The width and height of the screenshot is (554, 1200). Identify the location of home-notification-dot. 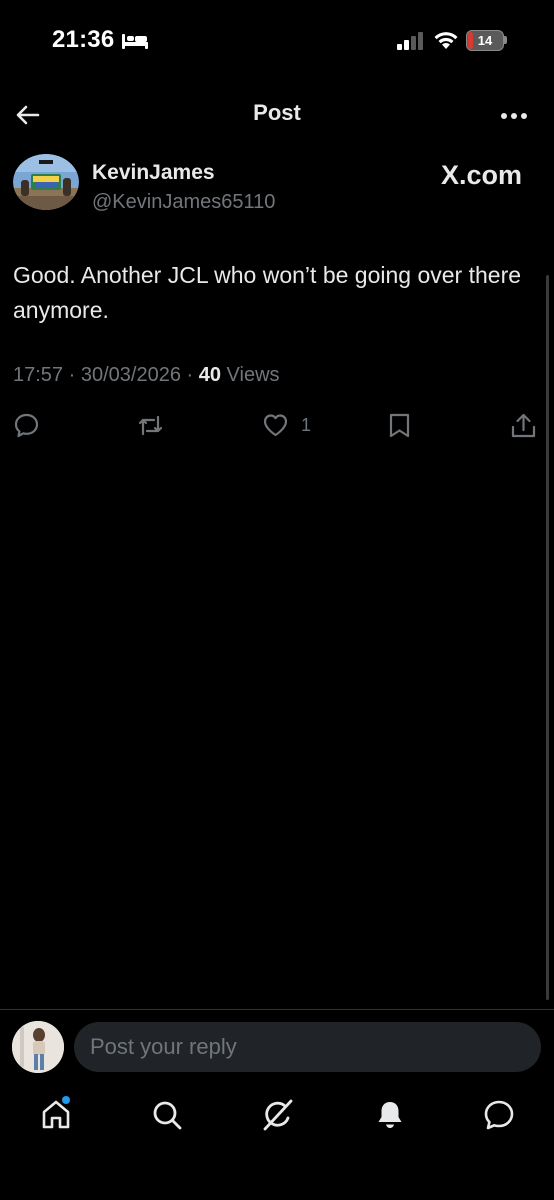
(66, 1100).